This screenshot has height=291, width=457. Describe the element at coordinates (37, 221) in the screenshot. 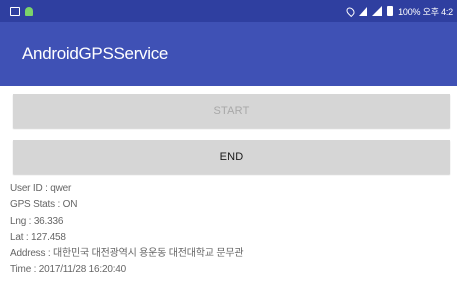

I see `lng-text: Lng : 36.336` at that location.